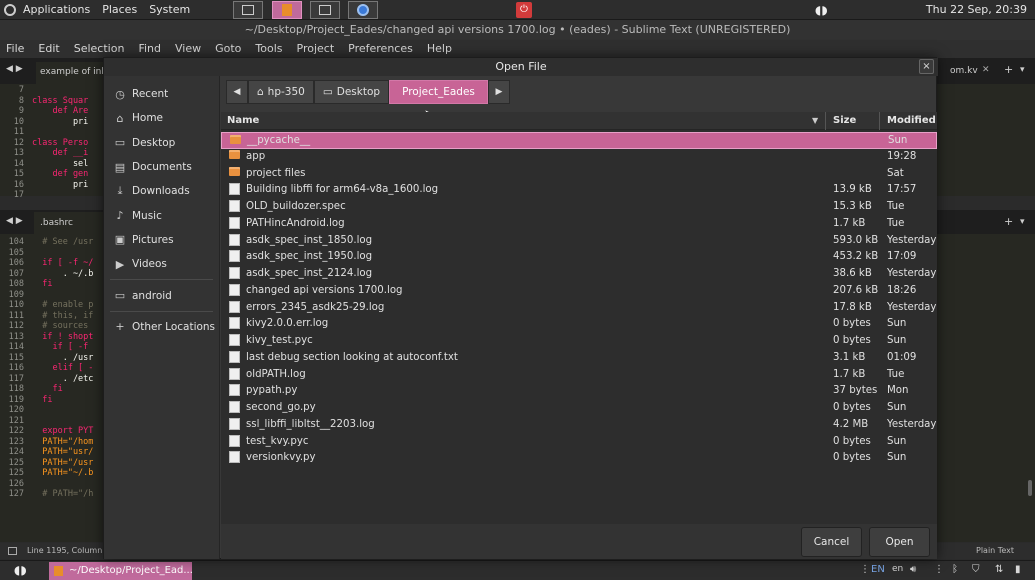 The image size is (1035, 580). Describe the element at coordinates (911, 121) in the screenshot. I see `column-modified: Modified` at that location.